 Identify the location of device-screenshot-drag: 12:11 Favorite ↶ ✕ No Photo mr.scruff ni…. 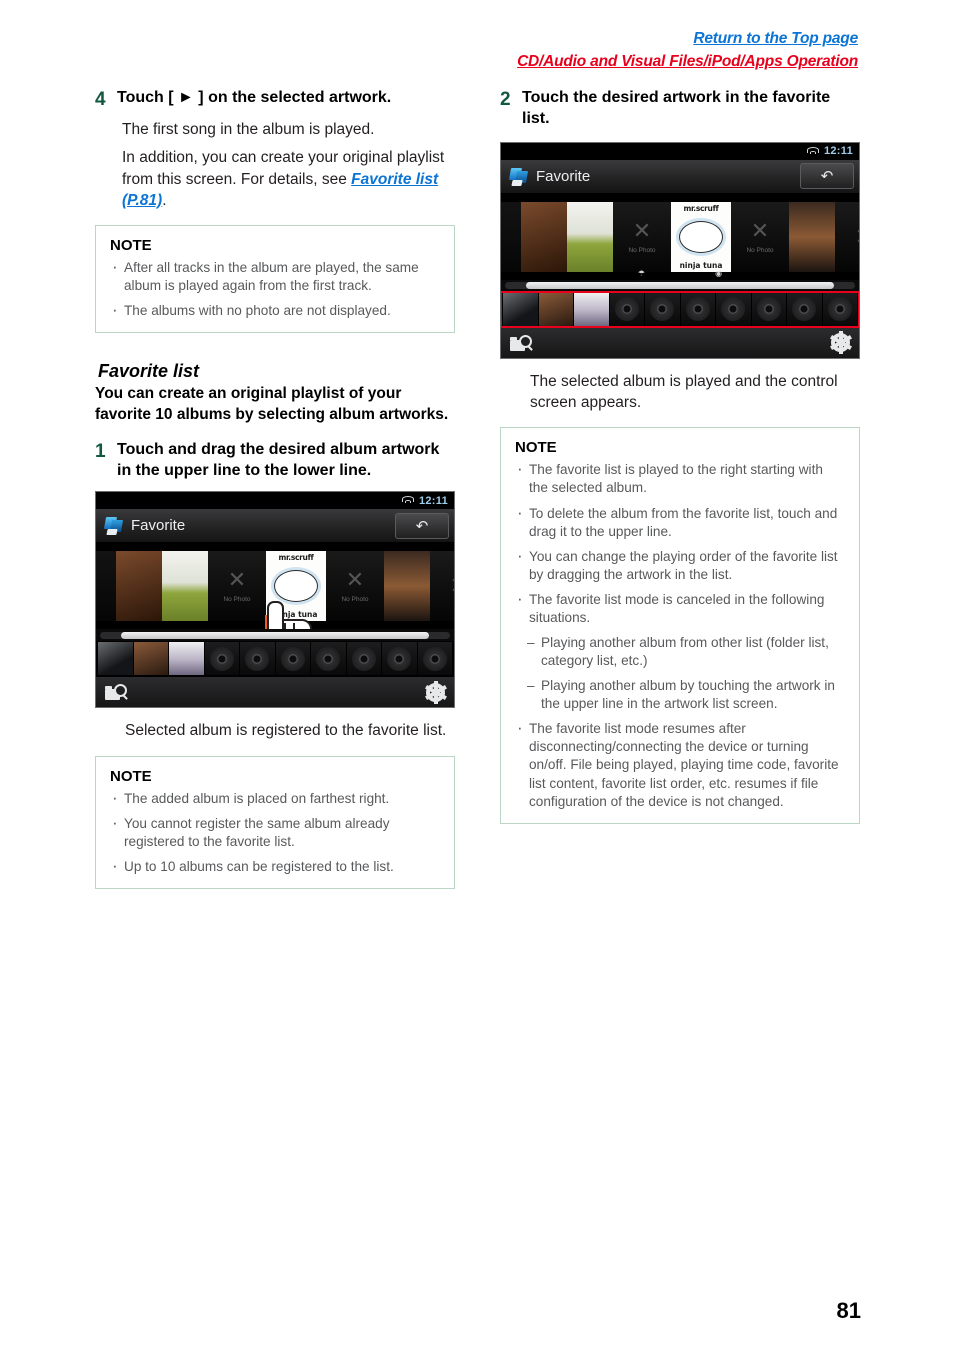
(275, 600).